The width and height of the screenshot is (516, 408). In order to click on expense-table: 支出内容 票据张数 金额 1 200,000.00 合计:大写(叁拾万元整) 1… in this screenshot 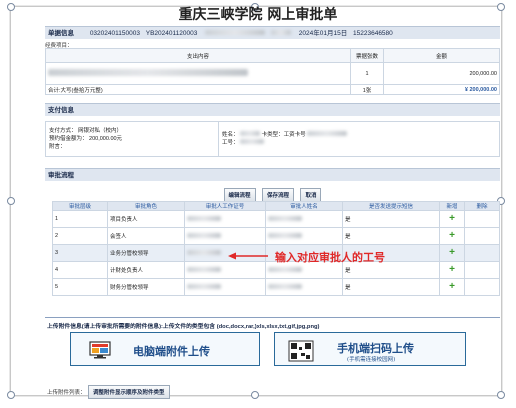, I will do `click(272, 71)`.